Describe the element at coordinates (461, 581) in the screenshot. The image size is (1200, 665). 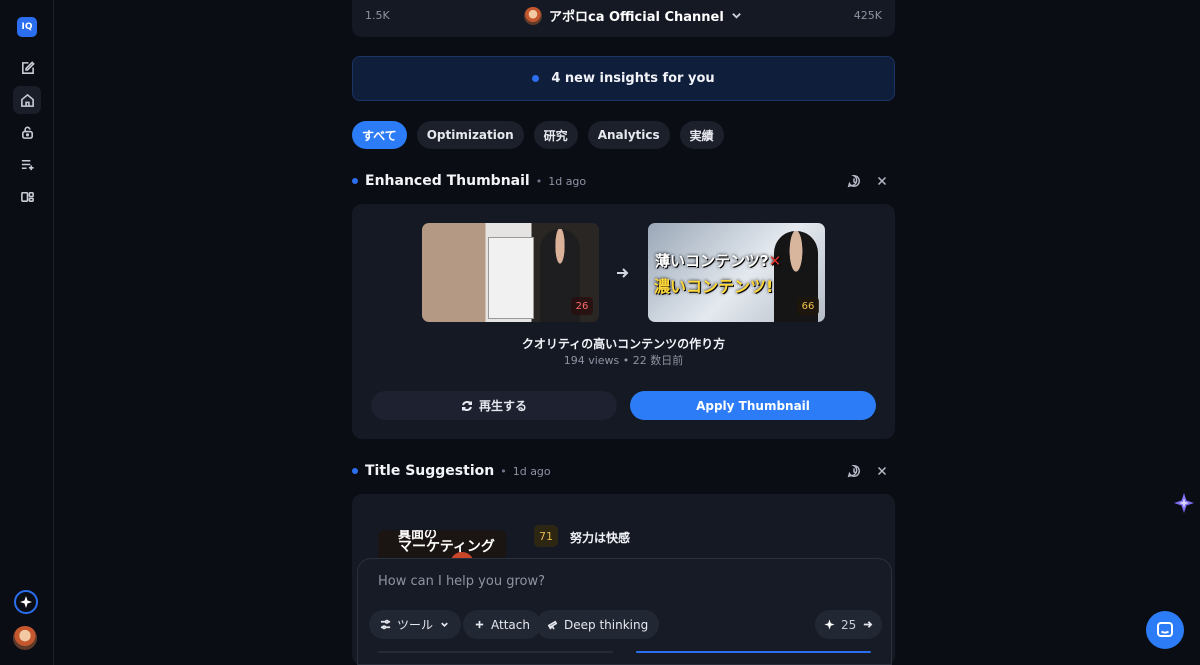
I see `chat-input: How can I help you grow?` at that location.